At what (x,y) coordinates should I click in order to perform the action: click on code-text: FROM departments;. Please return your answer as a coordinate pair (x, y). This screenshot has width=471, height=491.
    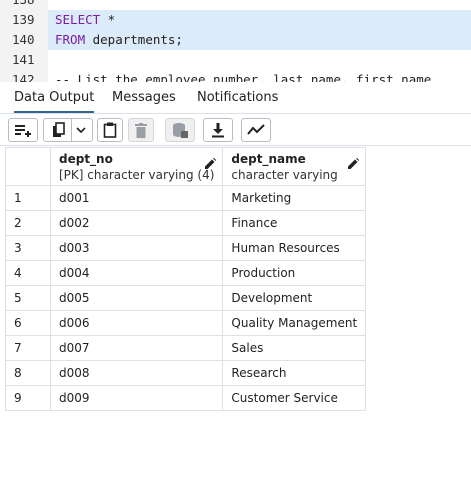
    Looking at the image, I should click on (119, 40).